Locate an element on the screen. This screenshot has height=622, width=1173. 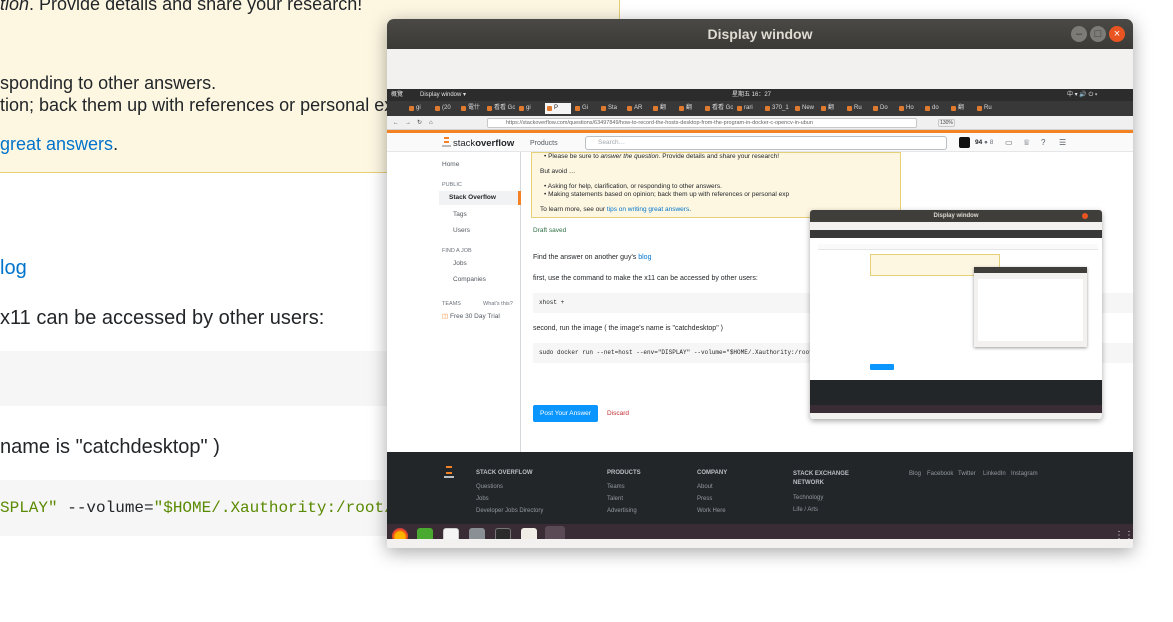
inner-tab: Do is located at coordinates (883, 108).